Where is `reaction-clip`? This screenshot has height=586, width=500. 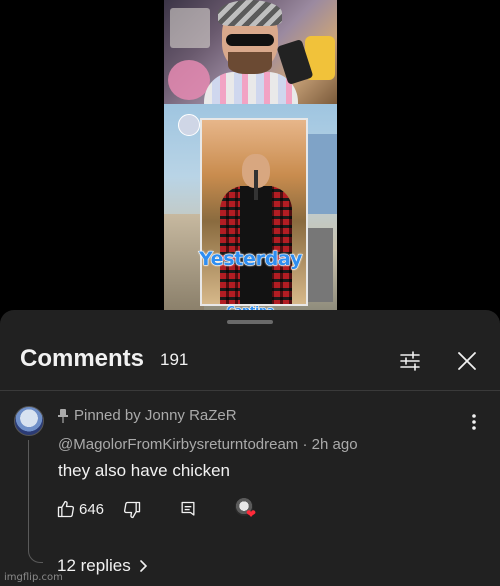
reaction-clip is located at coordinates (250, 56).